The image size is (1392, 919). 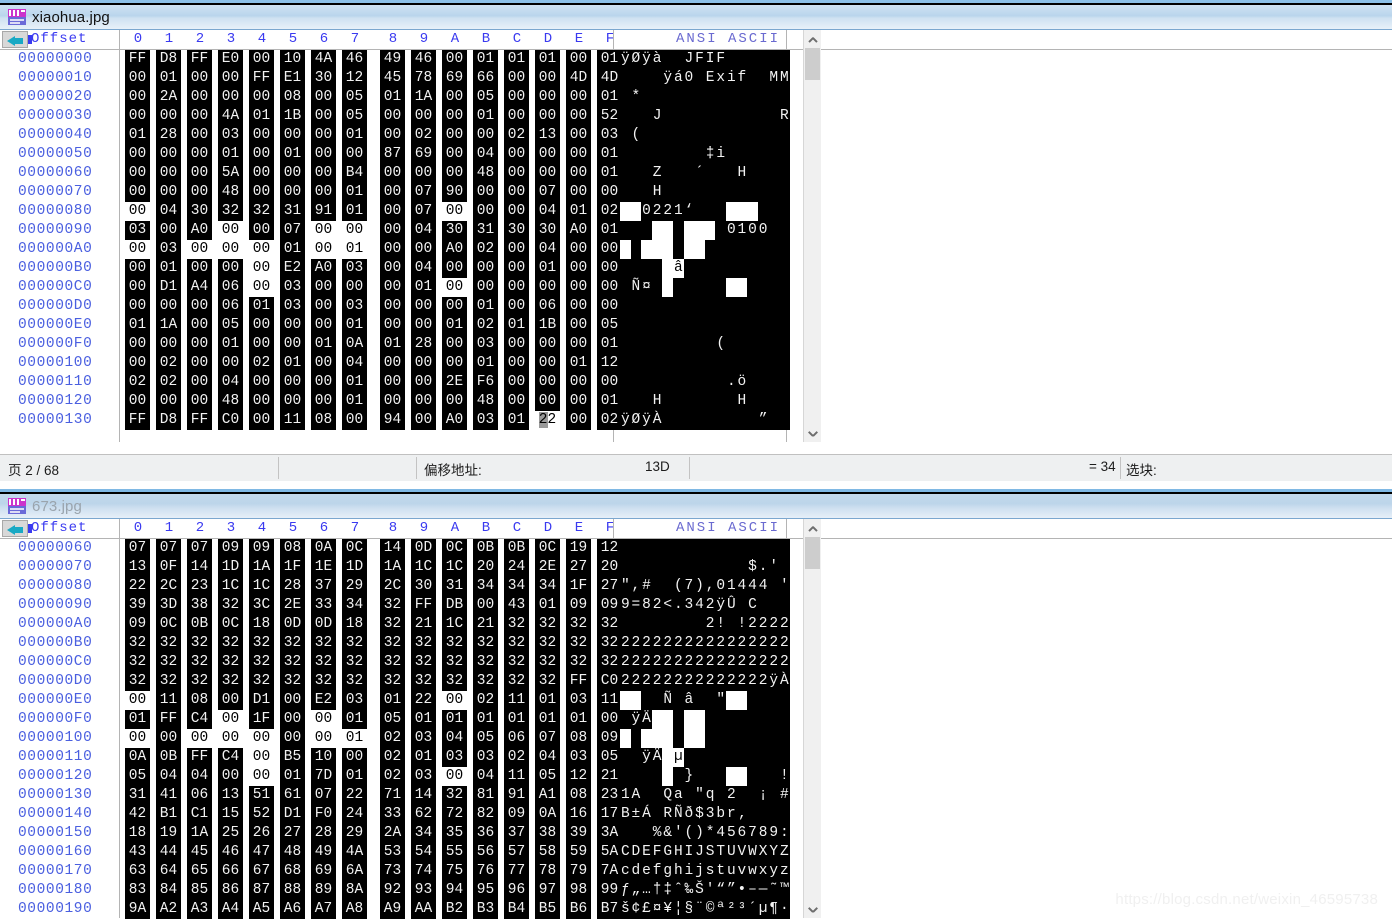 What do you see at coordinates (354, 795) in the screenshot?
I see `hex-byte: 22` at bounding box center [354, 795].